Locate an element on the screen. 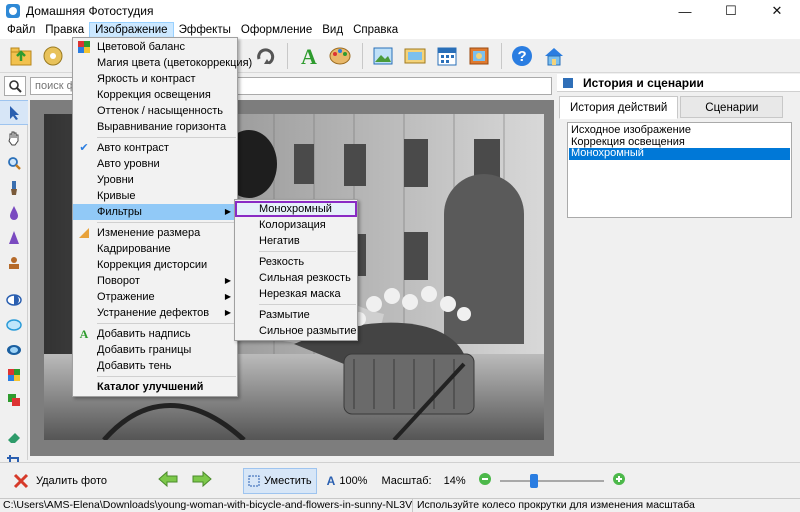  submenu-item-colorize: Колоризация is located at coordinates (296, 225).